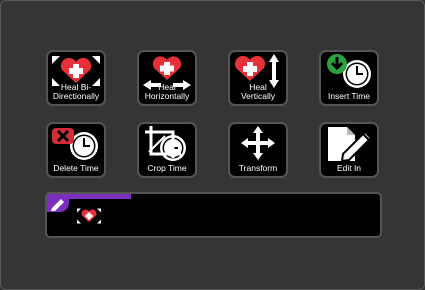 Image resolution: width=425 pixels, height=290 pixels. I want to click on tool-label: Crop Time, so click(167, 168).